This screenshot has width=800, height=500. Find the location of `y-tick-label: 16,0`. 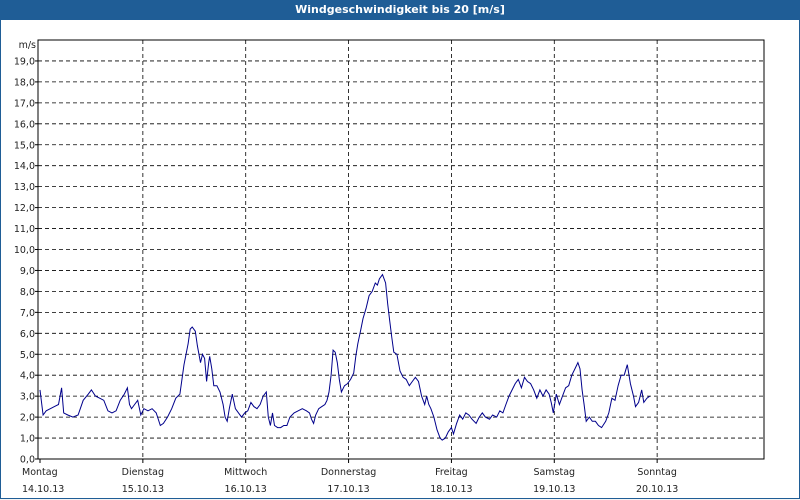

y-tick-label: 16,0 is located at coordinates (24, 124).